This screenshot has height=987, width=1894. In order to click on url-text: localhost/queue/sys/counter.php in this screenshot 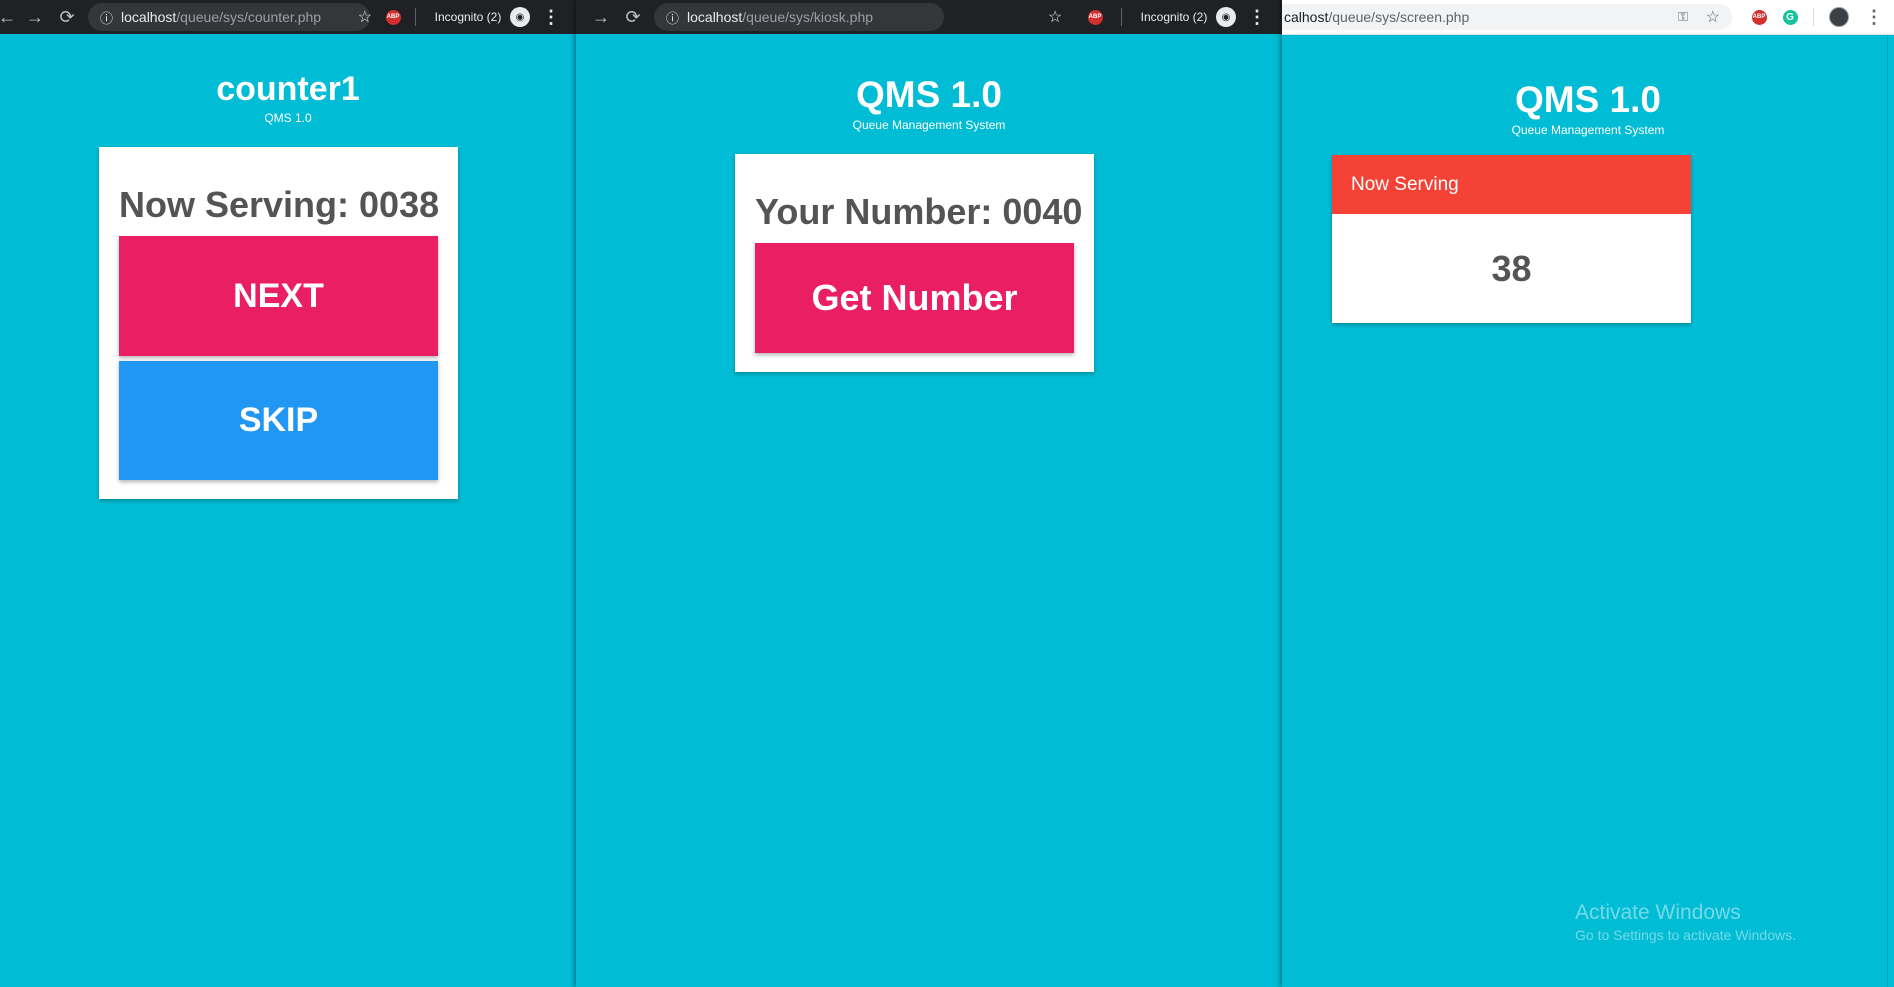, I will do `click(221, 17)`.